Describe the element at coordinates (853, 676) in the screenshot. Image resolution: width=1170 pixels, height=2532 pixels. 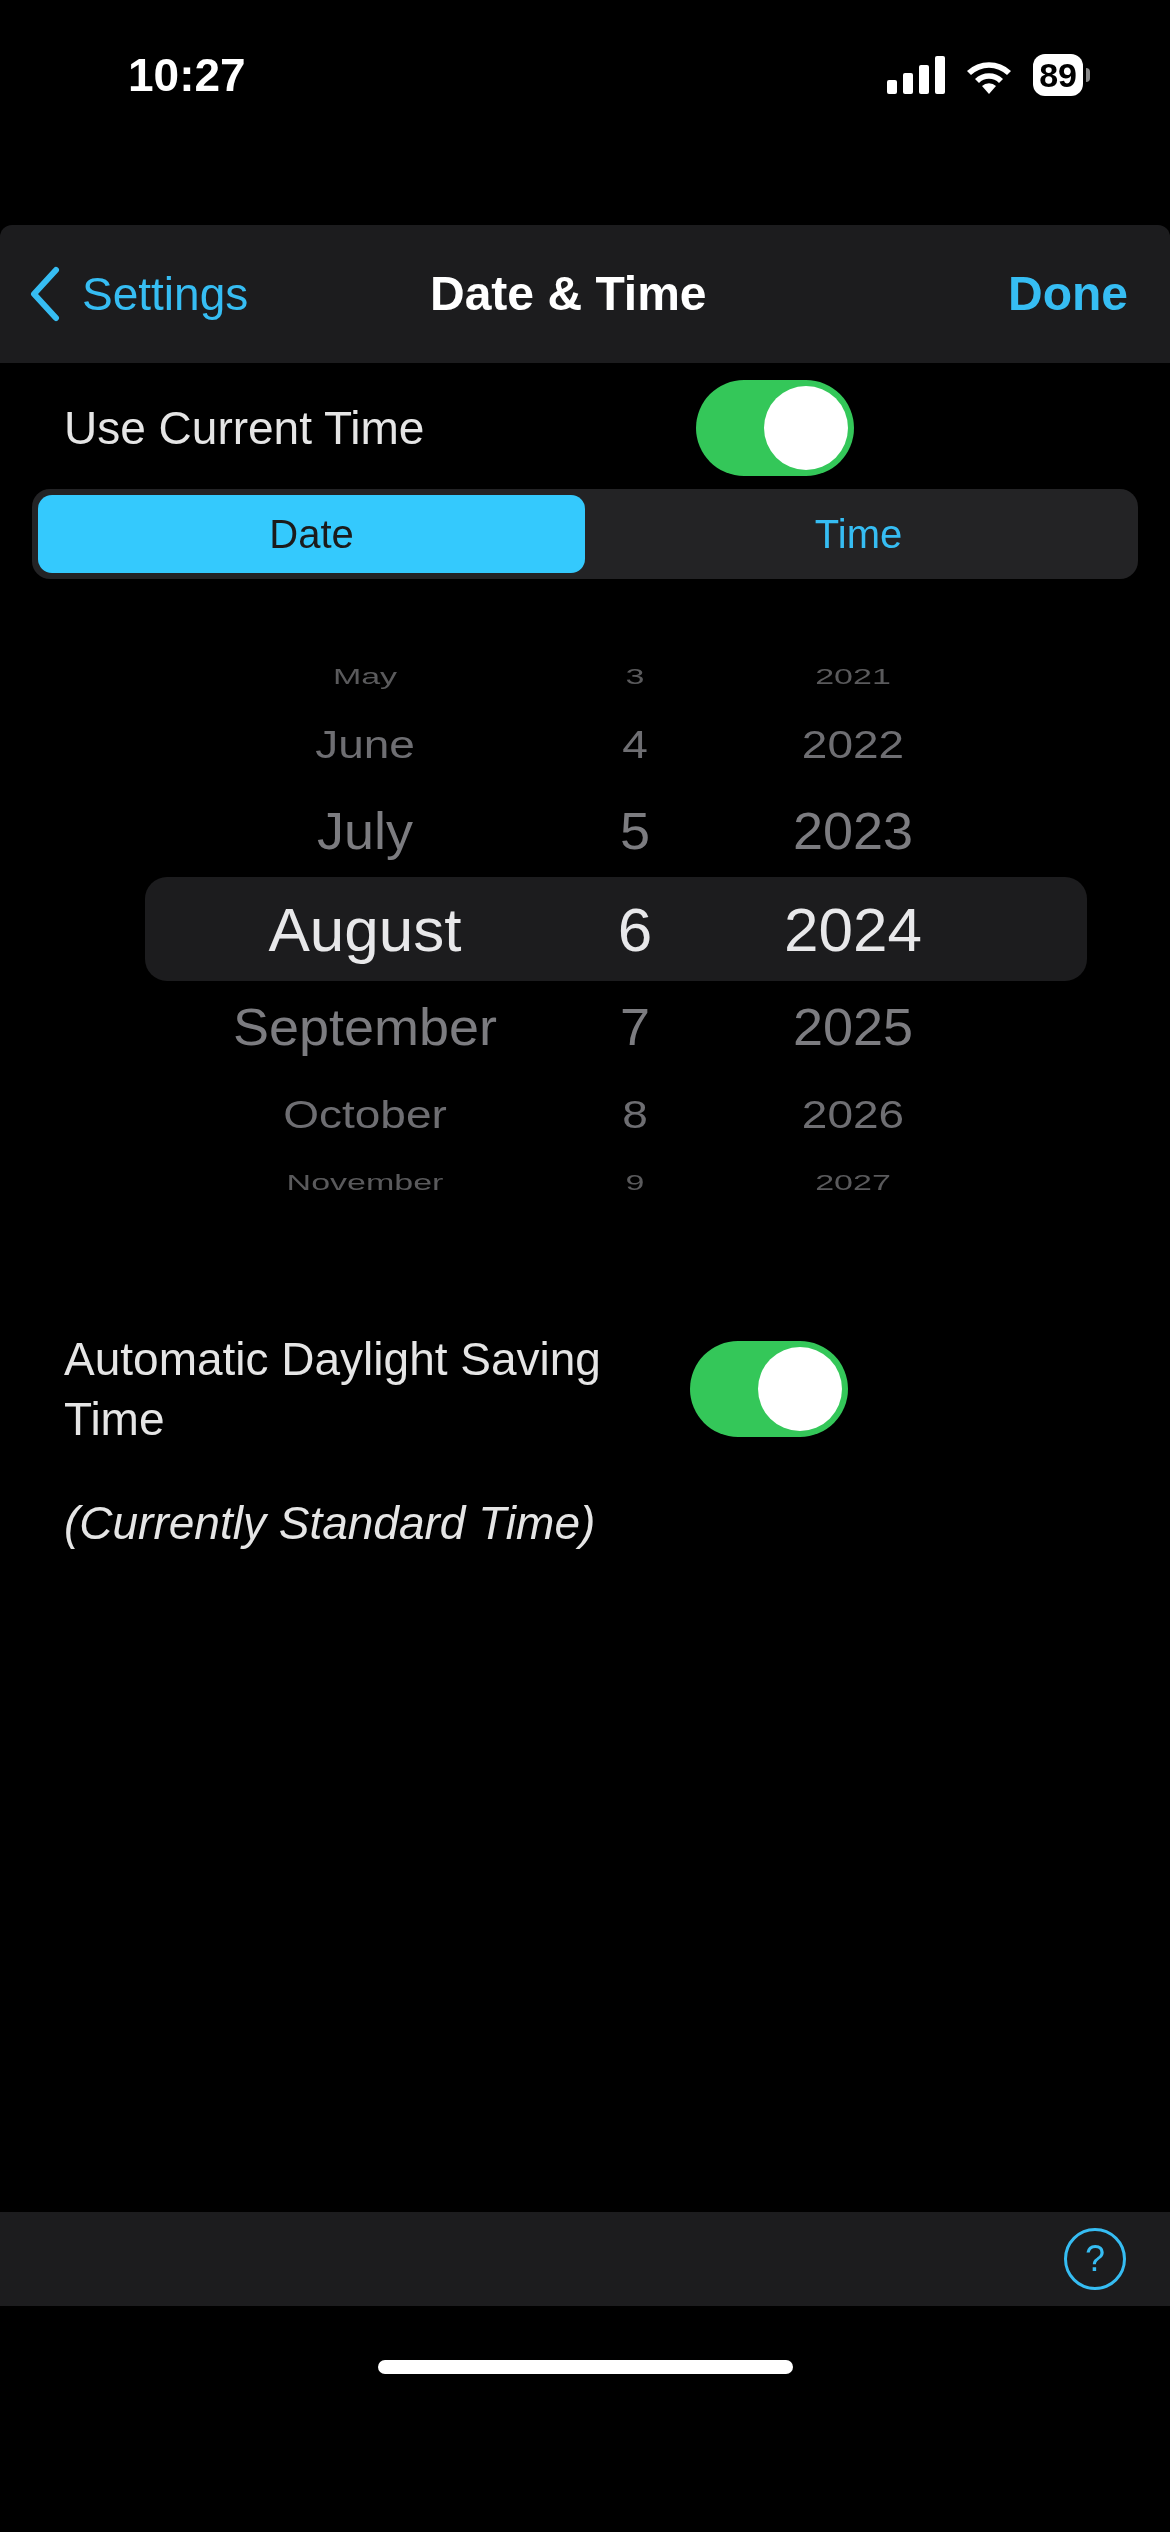
I see `picker-year: 2021` at that location.